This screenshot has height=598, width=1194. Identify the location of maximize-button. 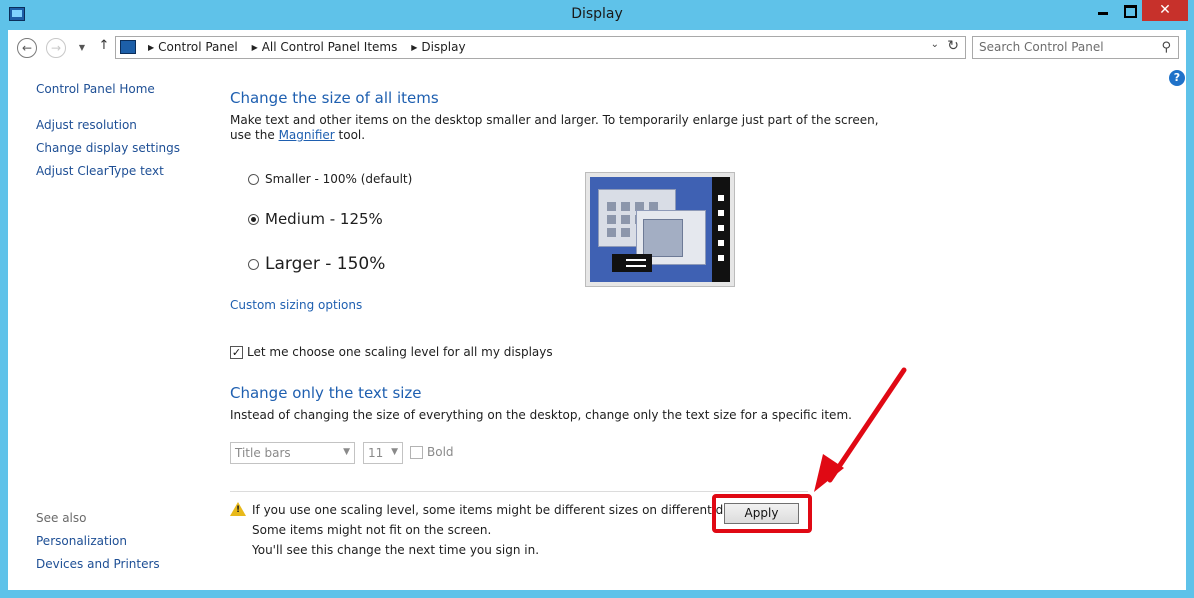
(1129, 10).